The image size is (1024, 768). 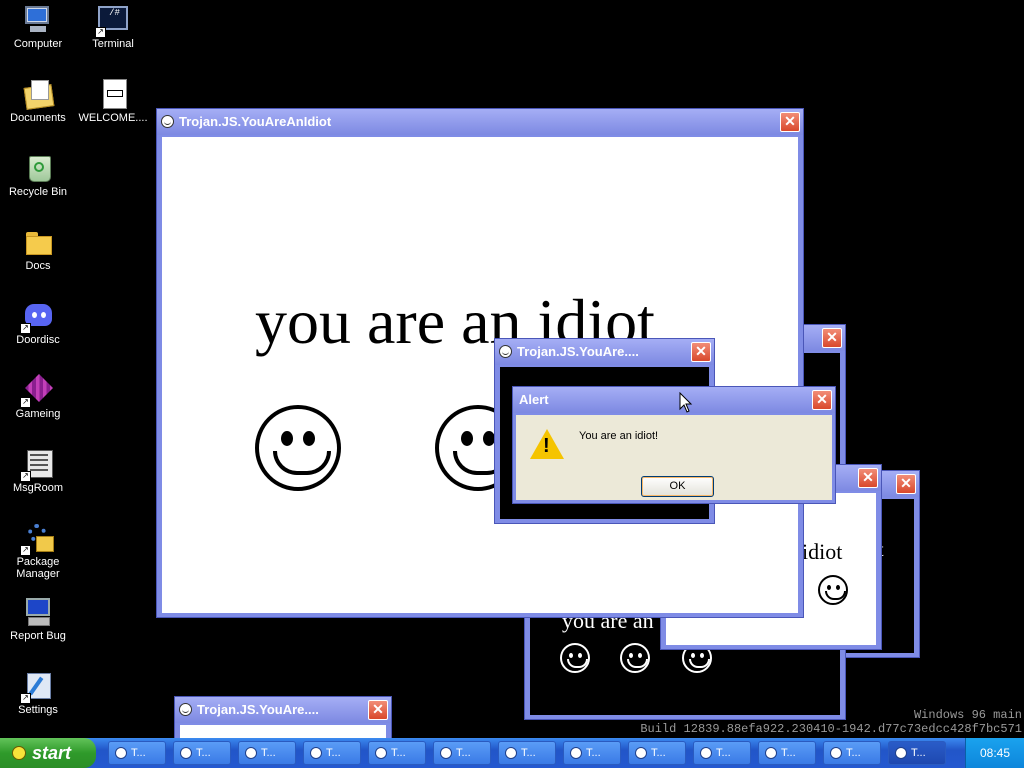 I want to click on idiot-text-fragment: idiot, so click(x=822, y=551).